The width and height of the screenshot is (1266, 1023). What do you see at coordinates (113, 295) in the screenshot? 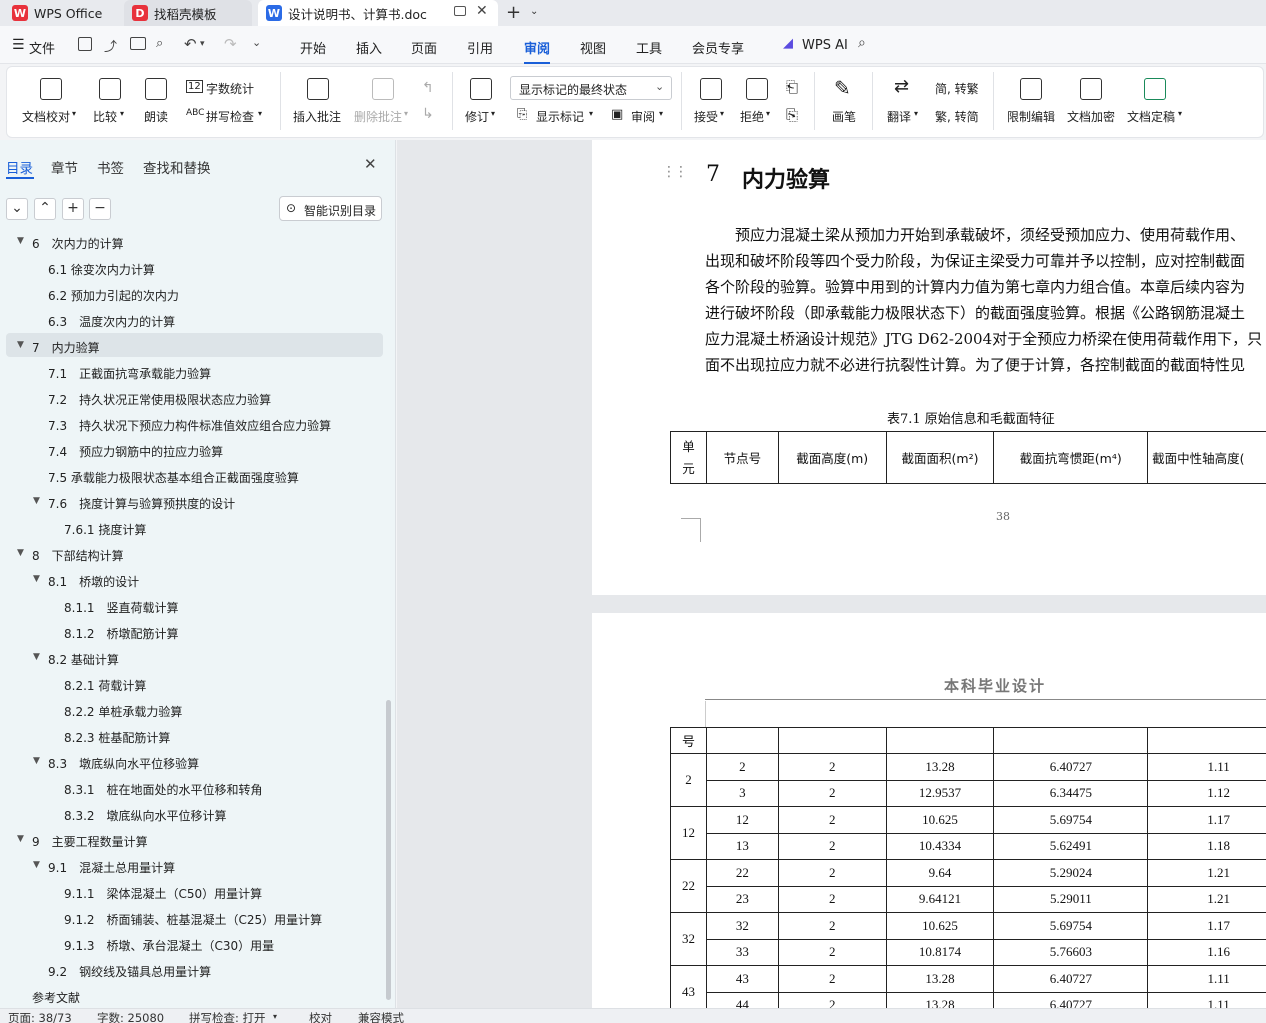
I see `toc-item: 6.2 预加力引起的次内力` at bounding box center [113, 295].